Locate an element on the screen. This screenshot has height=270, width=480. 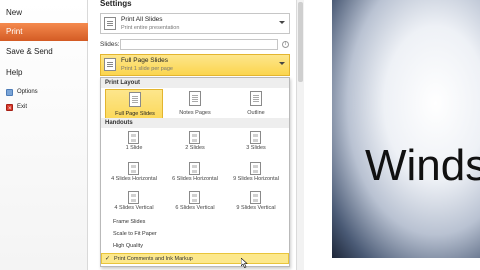
outline-icon is located at coordinates (256, 98).